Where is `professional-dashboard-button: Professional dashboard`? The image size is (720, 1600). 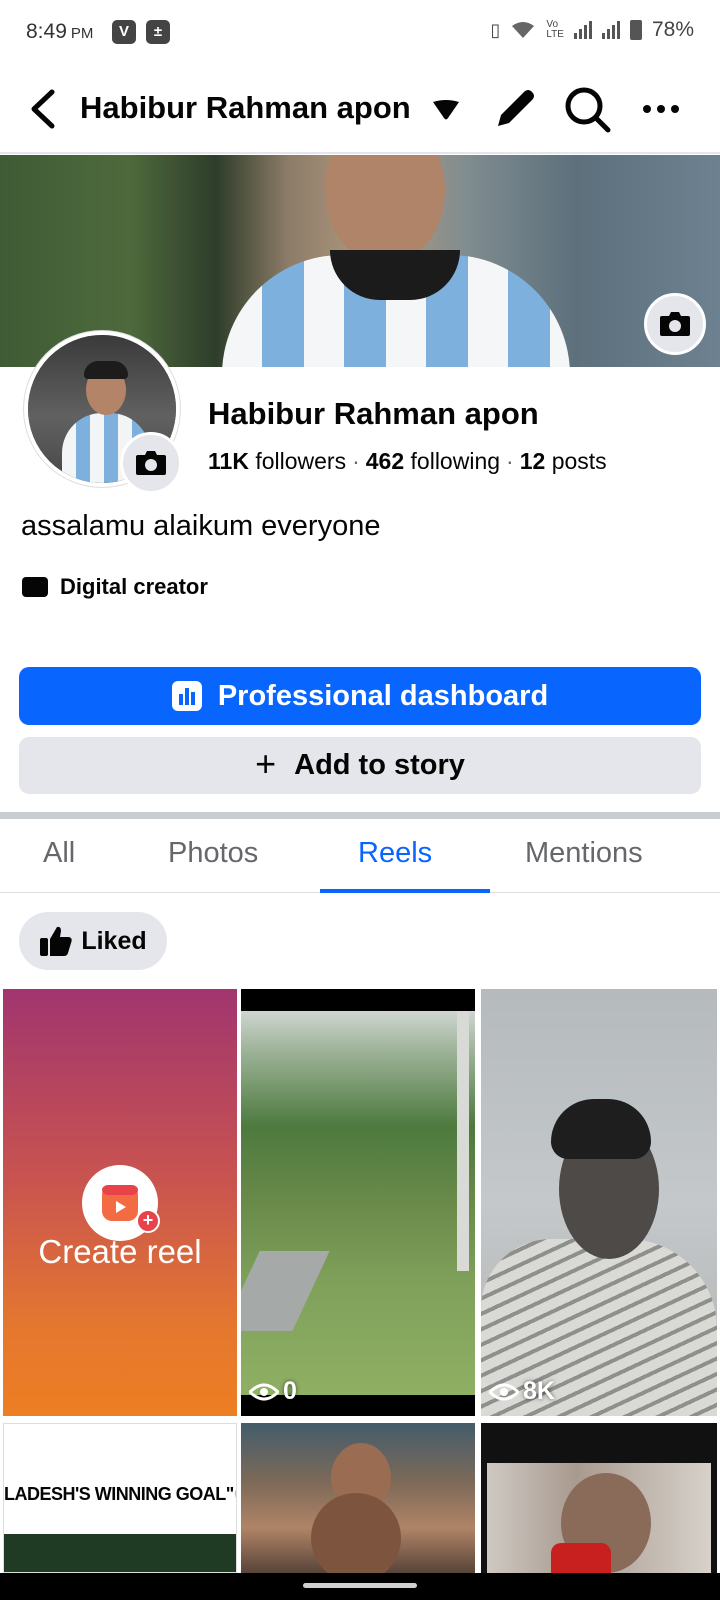 professional-dashboard-button: Professional dashboard is located at coordinates (360, 696).